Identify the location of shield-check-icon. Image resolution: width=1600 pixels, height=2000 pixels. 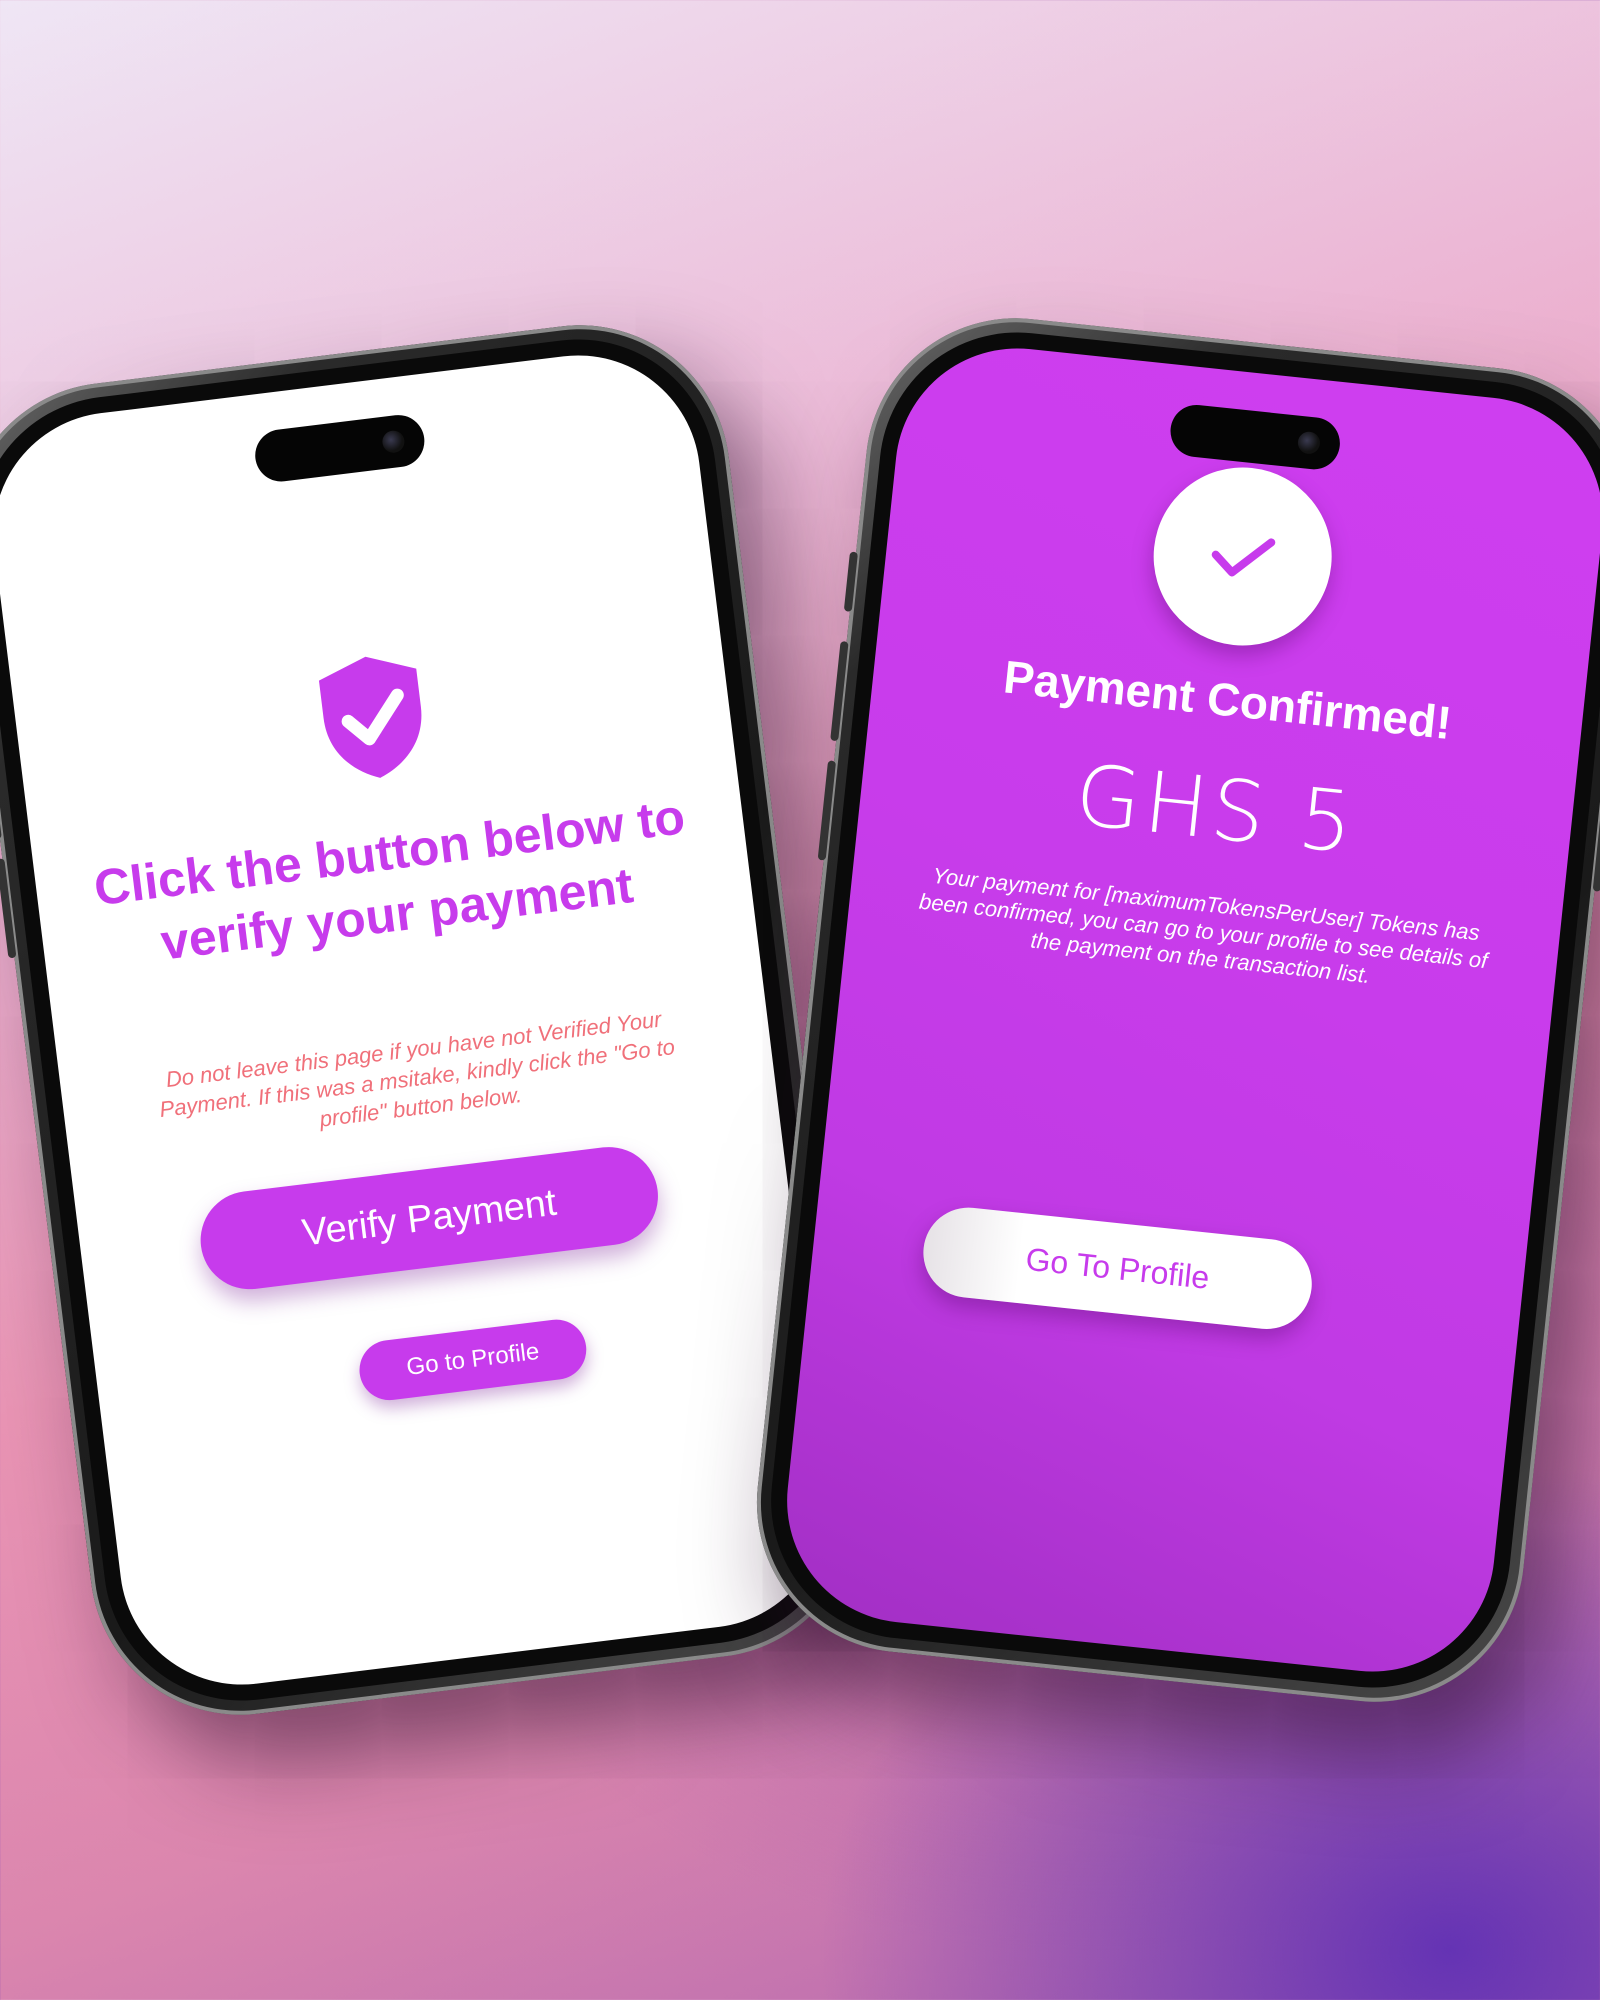
(372, 717).